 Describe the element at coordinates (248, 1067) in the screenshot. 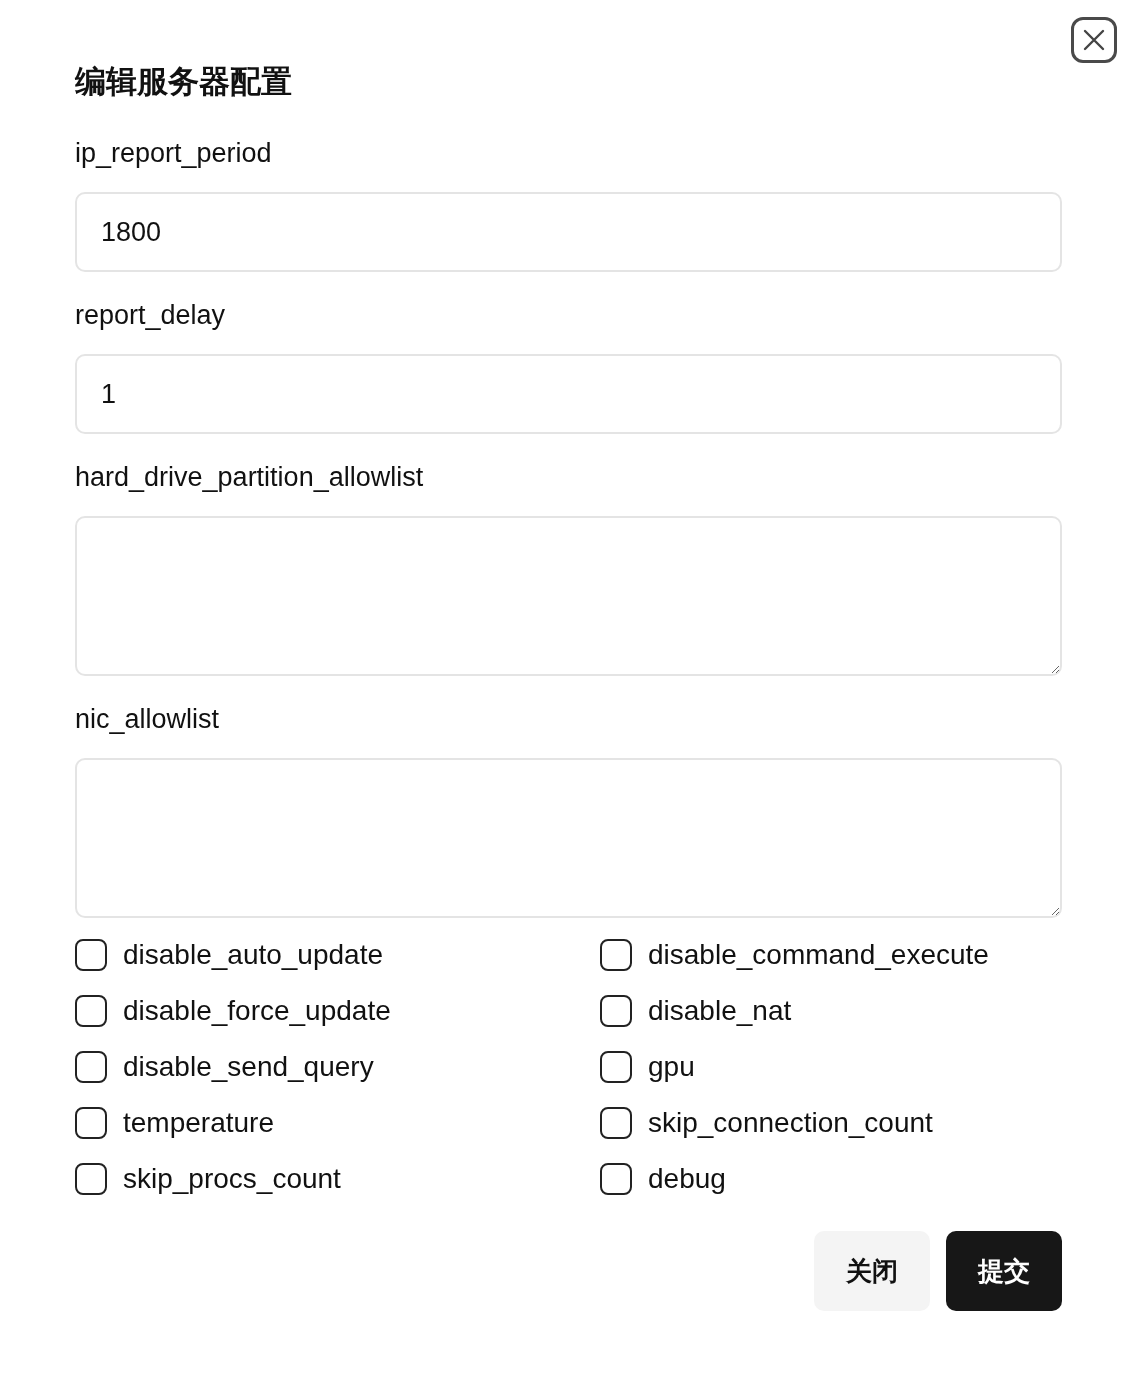

I see `checkbox-label: disable_send_query` at that location.